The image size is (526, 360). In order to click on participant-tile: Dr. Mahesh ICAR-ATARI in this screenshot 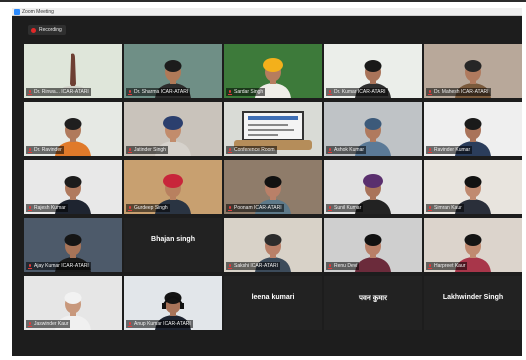, I will do `click(473, 71)`.